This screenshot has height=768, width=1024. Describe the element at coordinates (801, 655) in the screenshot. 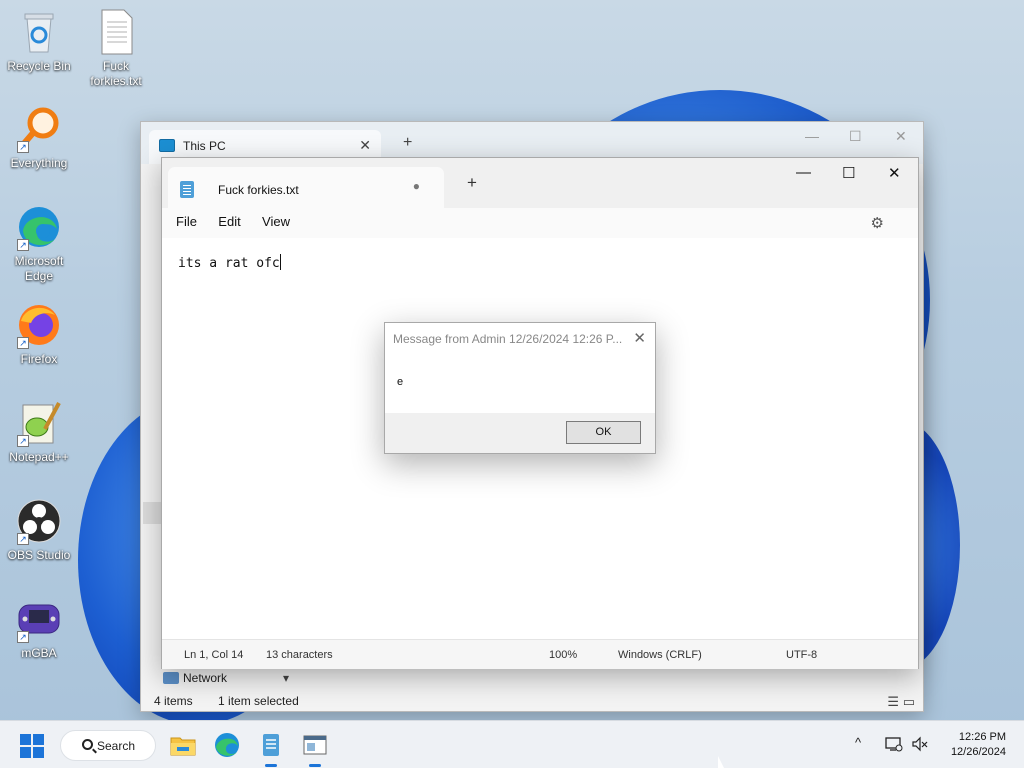

I see `encoding: UTF-8` at that location.